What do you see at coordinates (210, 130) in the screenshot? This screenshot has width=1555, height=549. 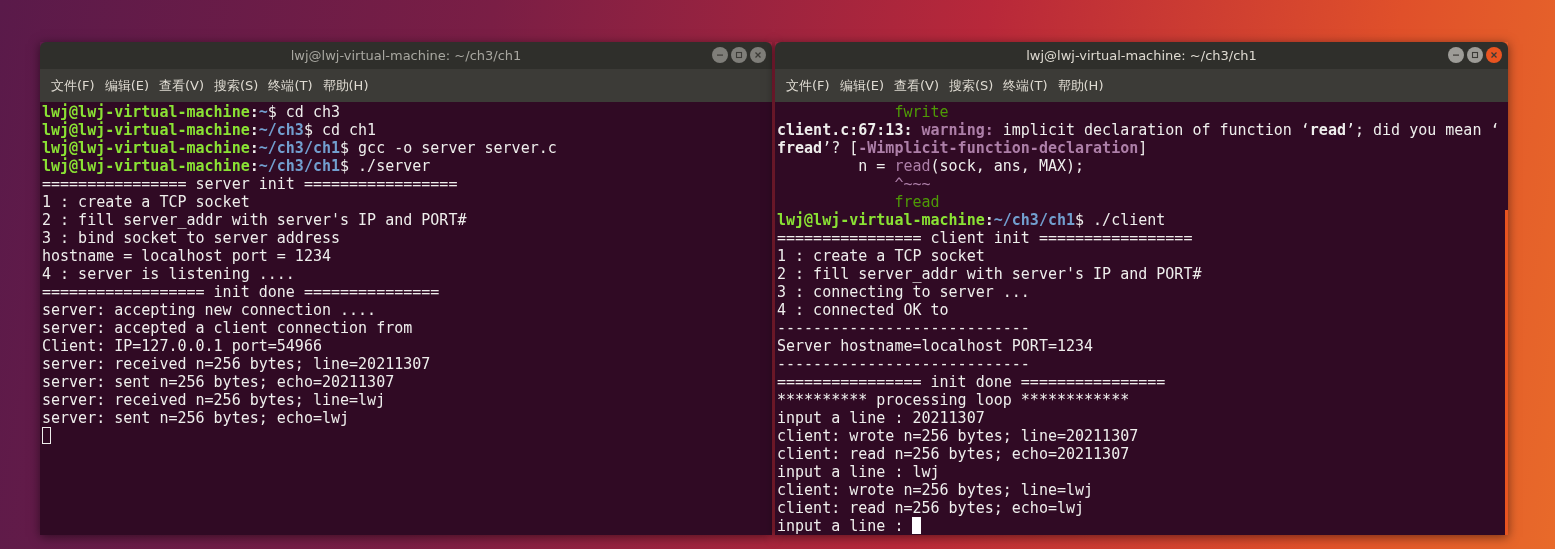 I see `terminal-line: lwj@lwj-virtual-machine:~/ch3$ cd ch1` at bounding box center [210, 130].